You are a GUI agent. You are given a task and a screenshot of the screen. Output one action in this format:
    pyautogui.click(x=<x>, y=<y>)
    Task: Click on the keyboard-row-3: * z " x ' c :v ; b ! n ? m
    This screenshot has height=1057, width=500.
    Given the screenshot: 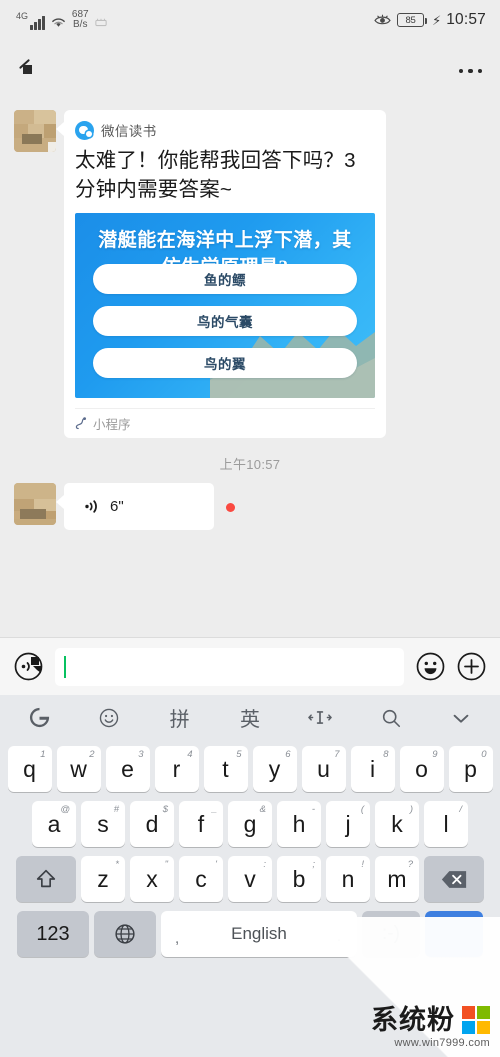 What is the action you would take?
    pyautogui.click(x=250, y=879)
    